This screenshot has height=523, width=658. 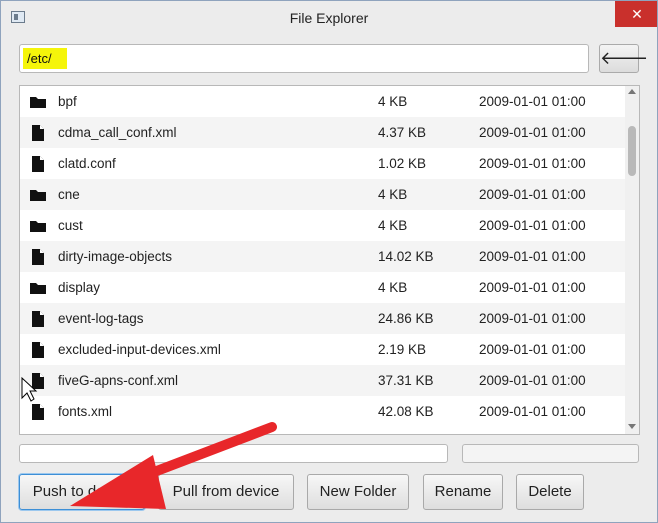 I want to click on pull-from-device-button: Pull from device, so click(x=226, y=492).